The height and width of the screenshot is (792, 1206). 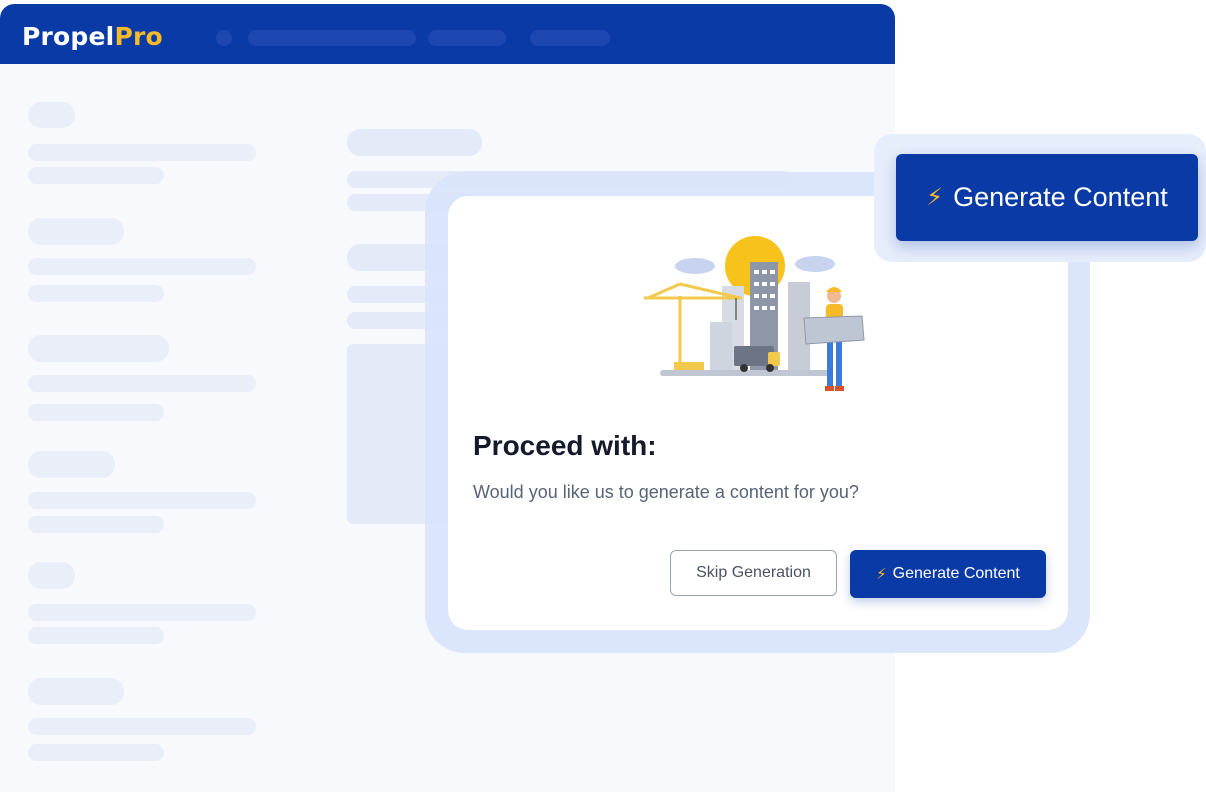 What do you see at coordinates (138, 36) in the screenshot?
I see `brand-name-part2: Pro` at bounding box center [138, 36].